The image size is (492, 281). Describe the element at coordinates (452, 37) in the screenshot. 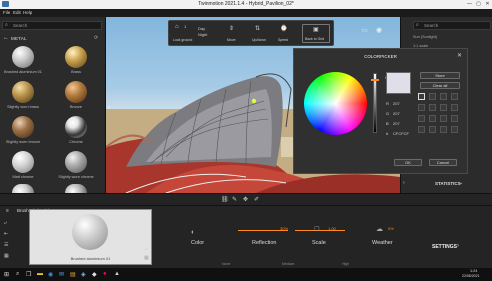

I see `scene-row: Sun (Sunlight)` at that location.